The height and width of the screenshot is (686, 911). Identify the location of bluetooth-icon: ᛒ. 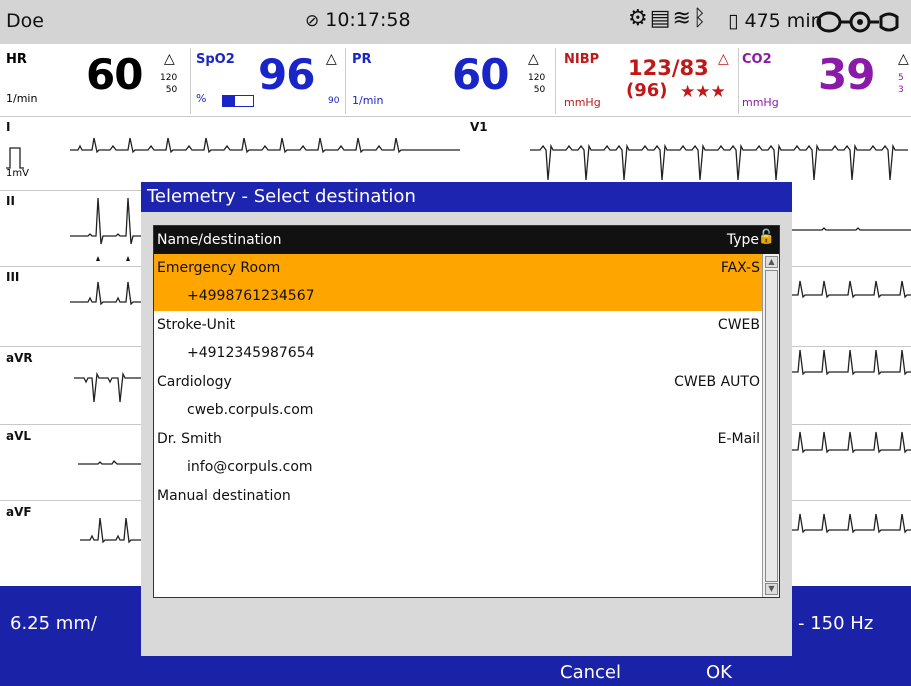
(700, 18).